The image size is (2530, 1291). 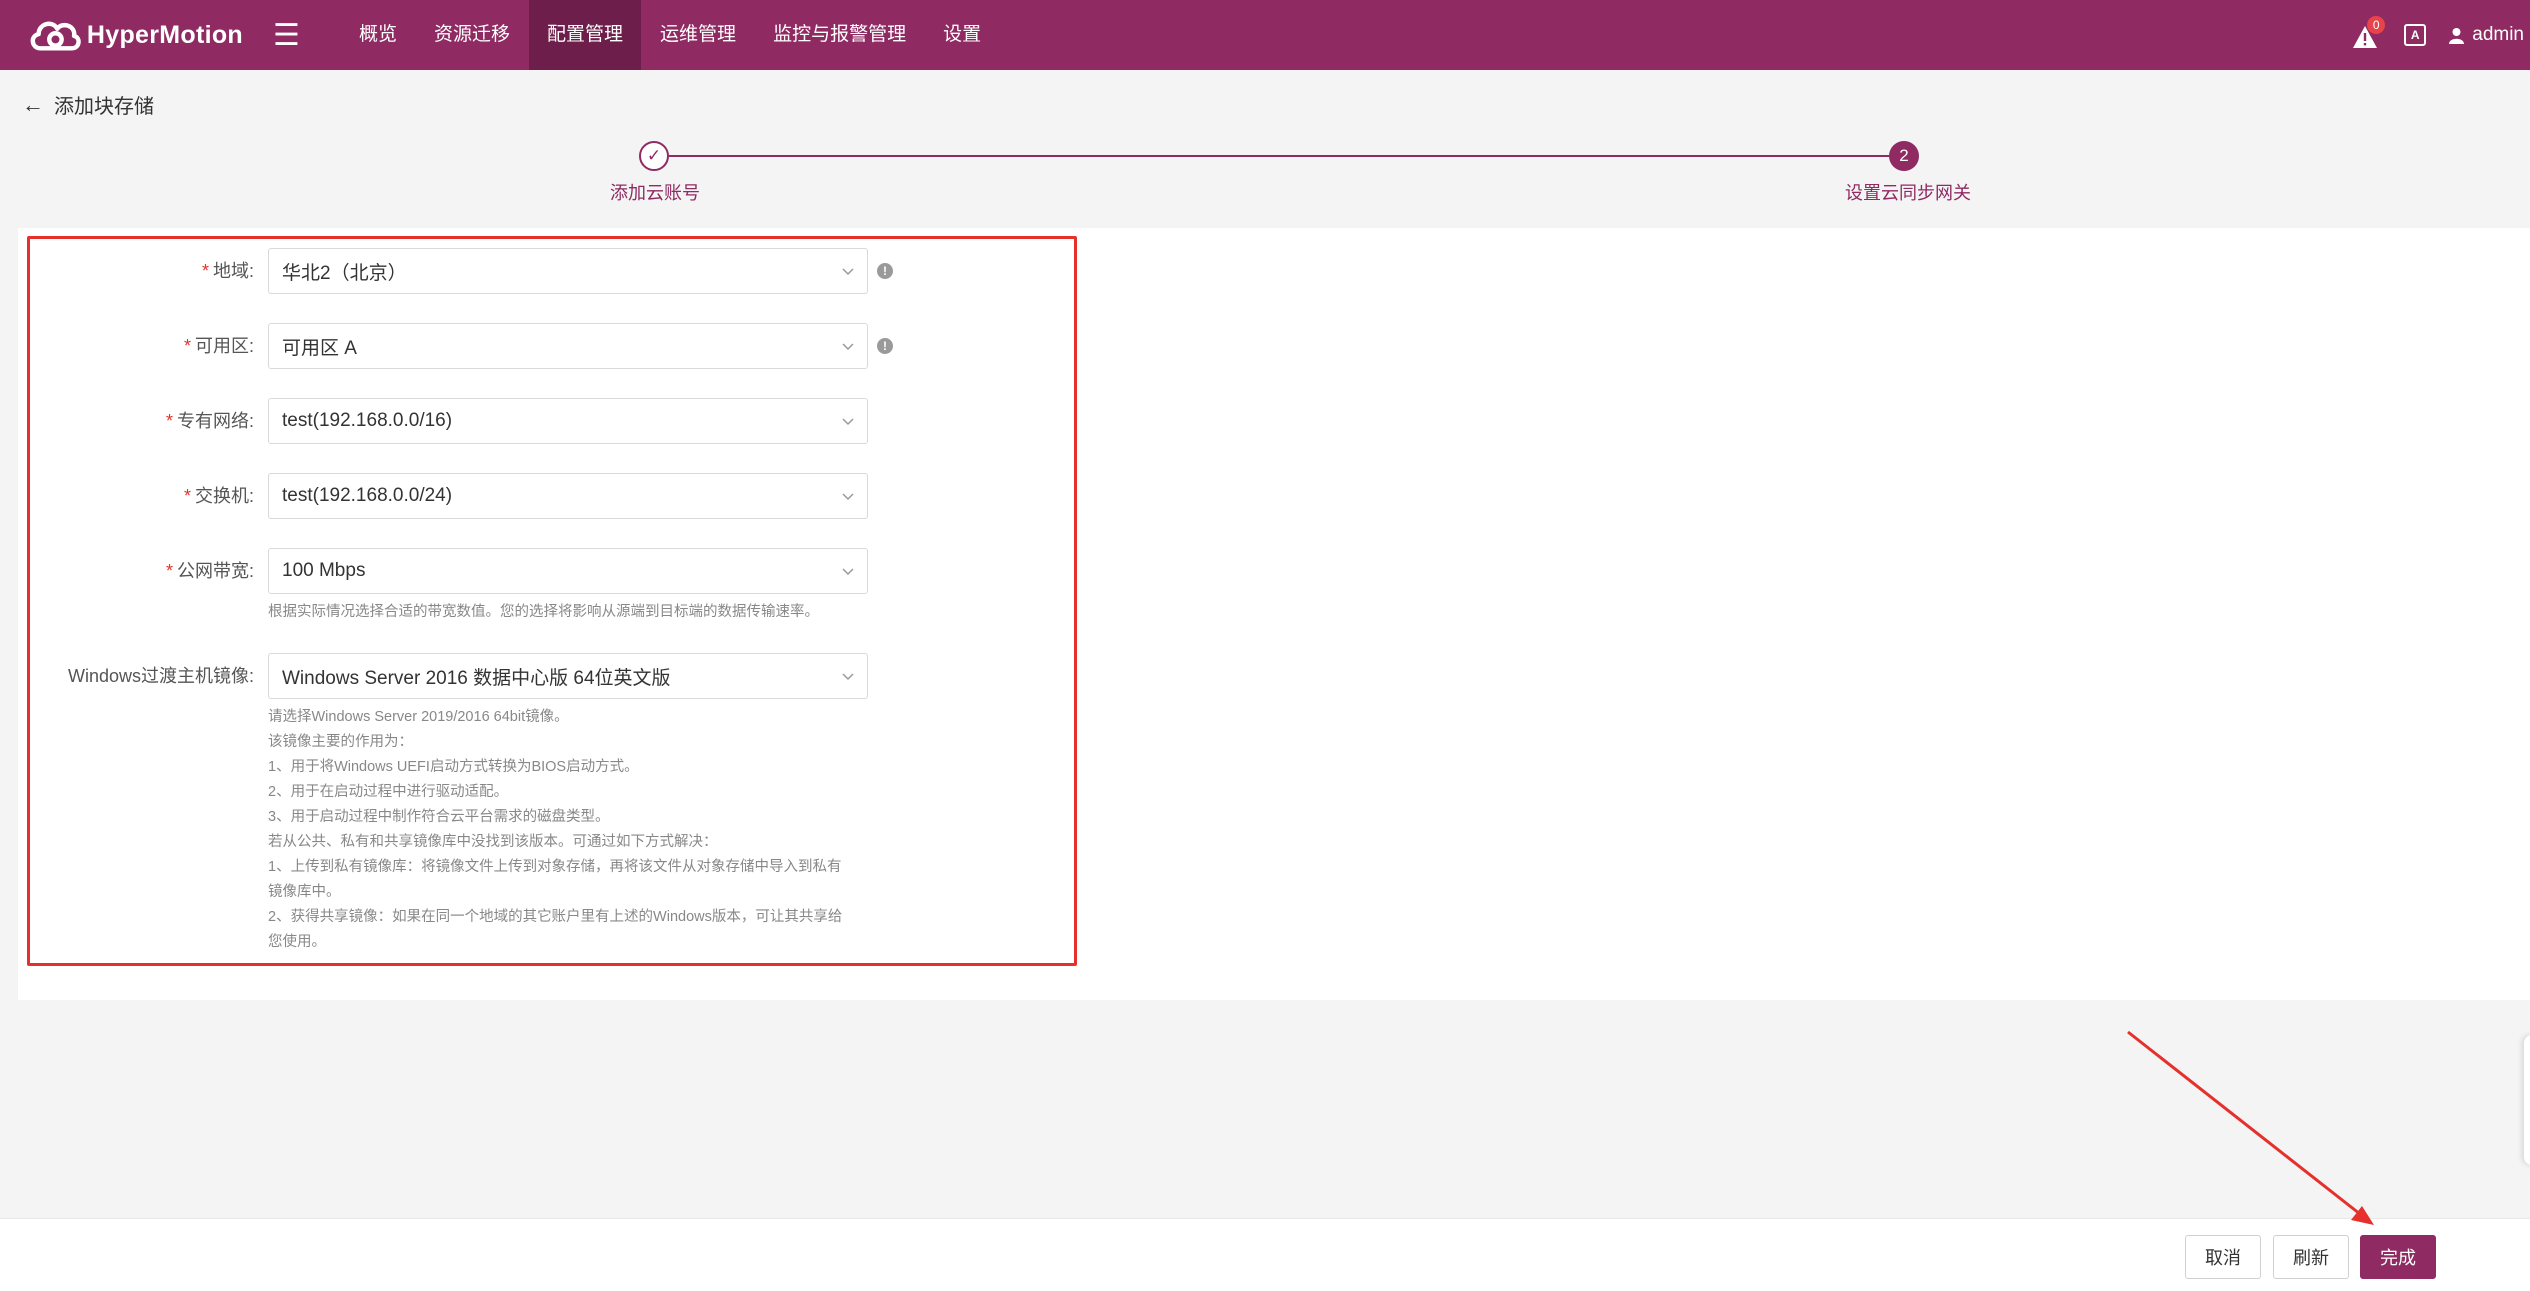 I want to click on nav-item-ops-management: 运维管理, so click(x=698, y=35).